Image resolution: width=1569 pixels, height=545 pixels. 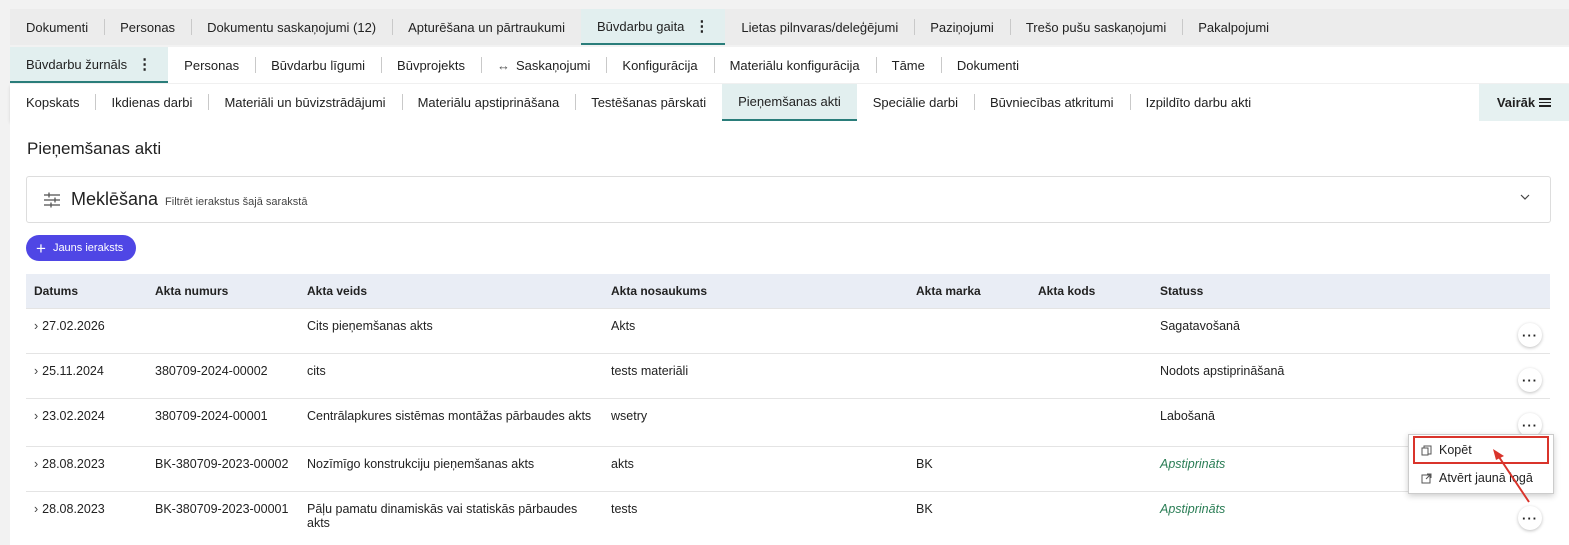 I want to click on annotation-arrow-icon, so click(x=1511, y=476).